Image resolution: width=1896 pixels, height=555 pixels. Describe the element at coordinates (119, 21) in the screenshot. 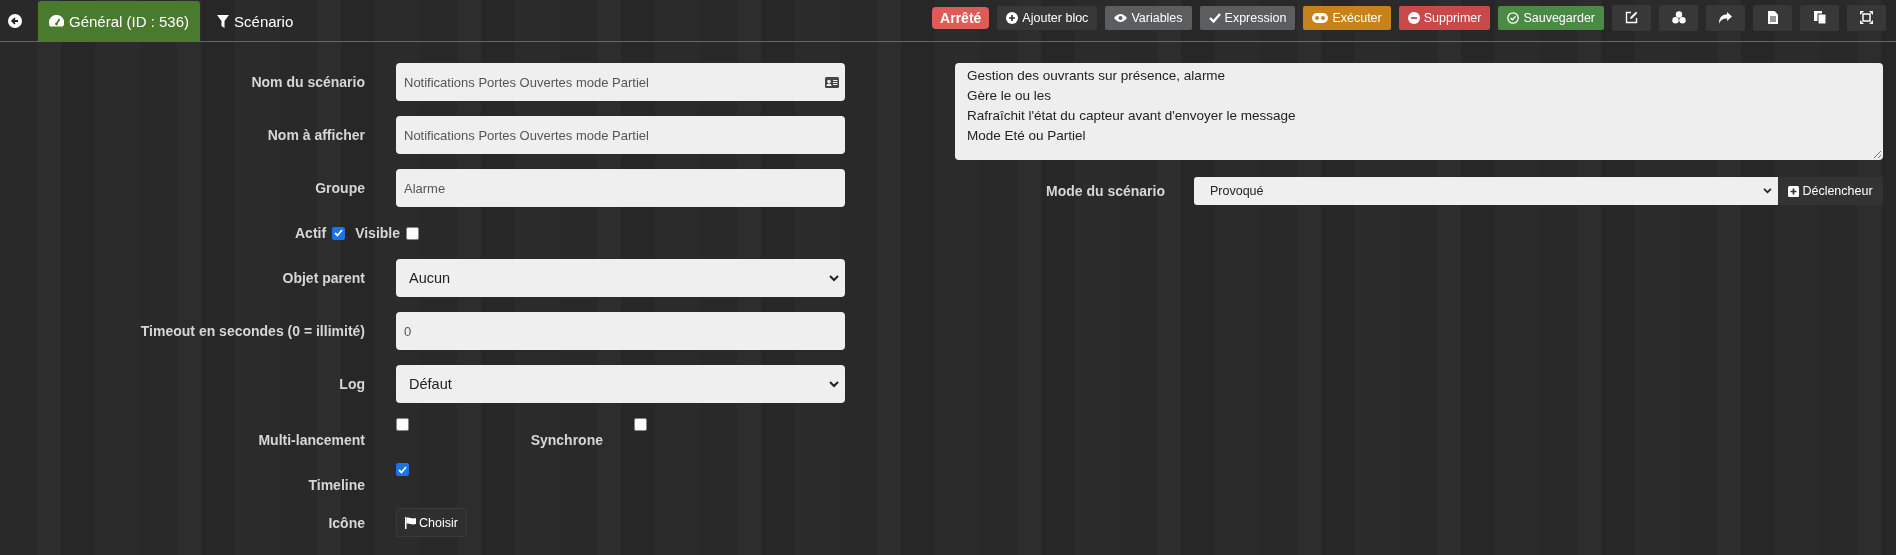

I see `tab: Général (ID : 536)` at that location.